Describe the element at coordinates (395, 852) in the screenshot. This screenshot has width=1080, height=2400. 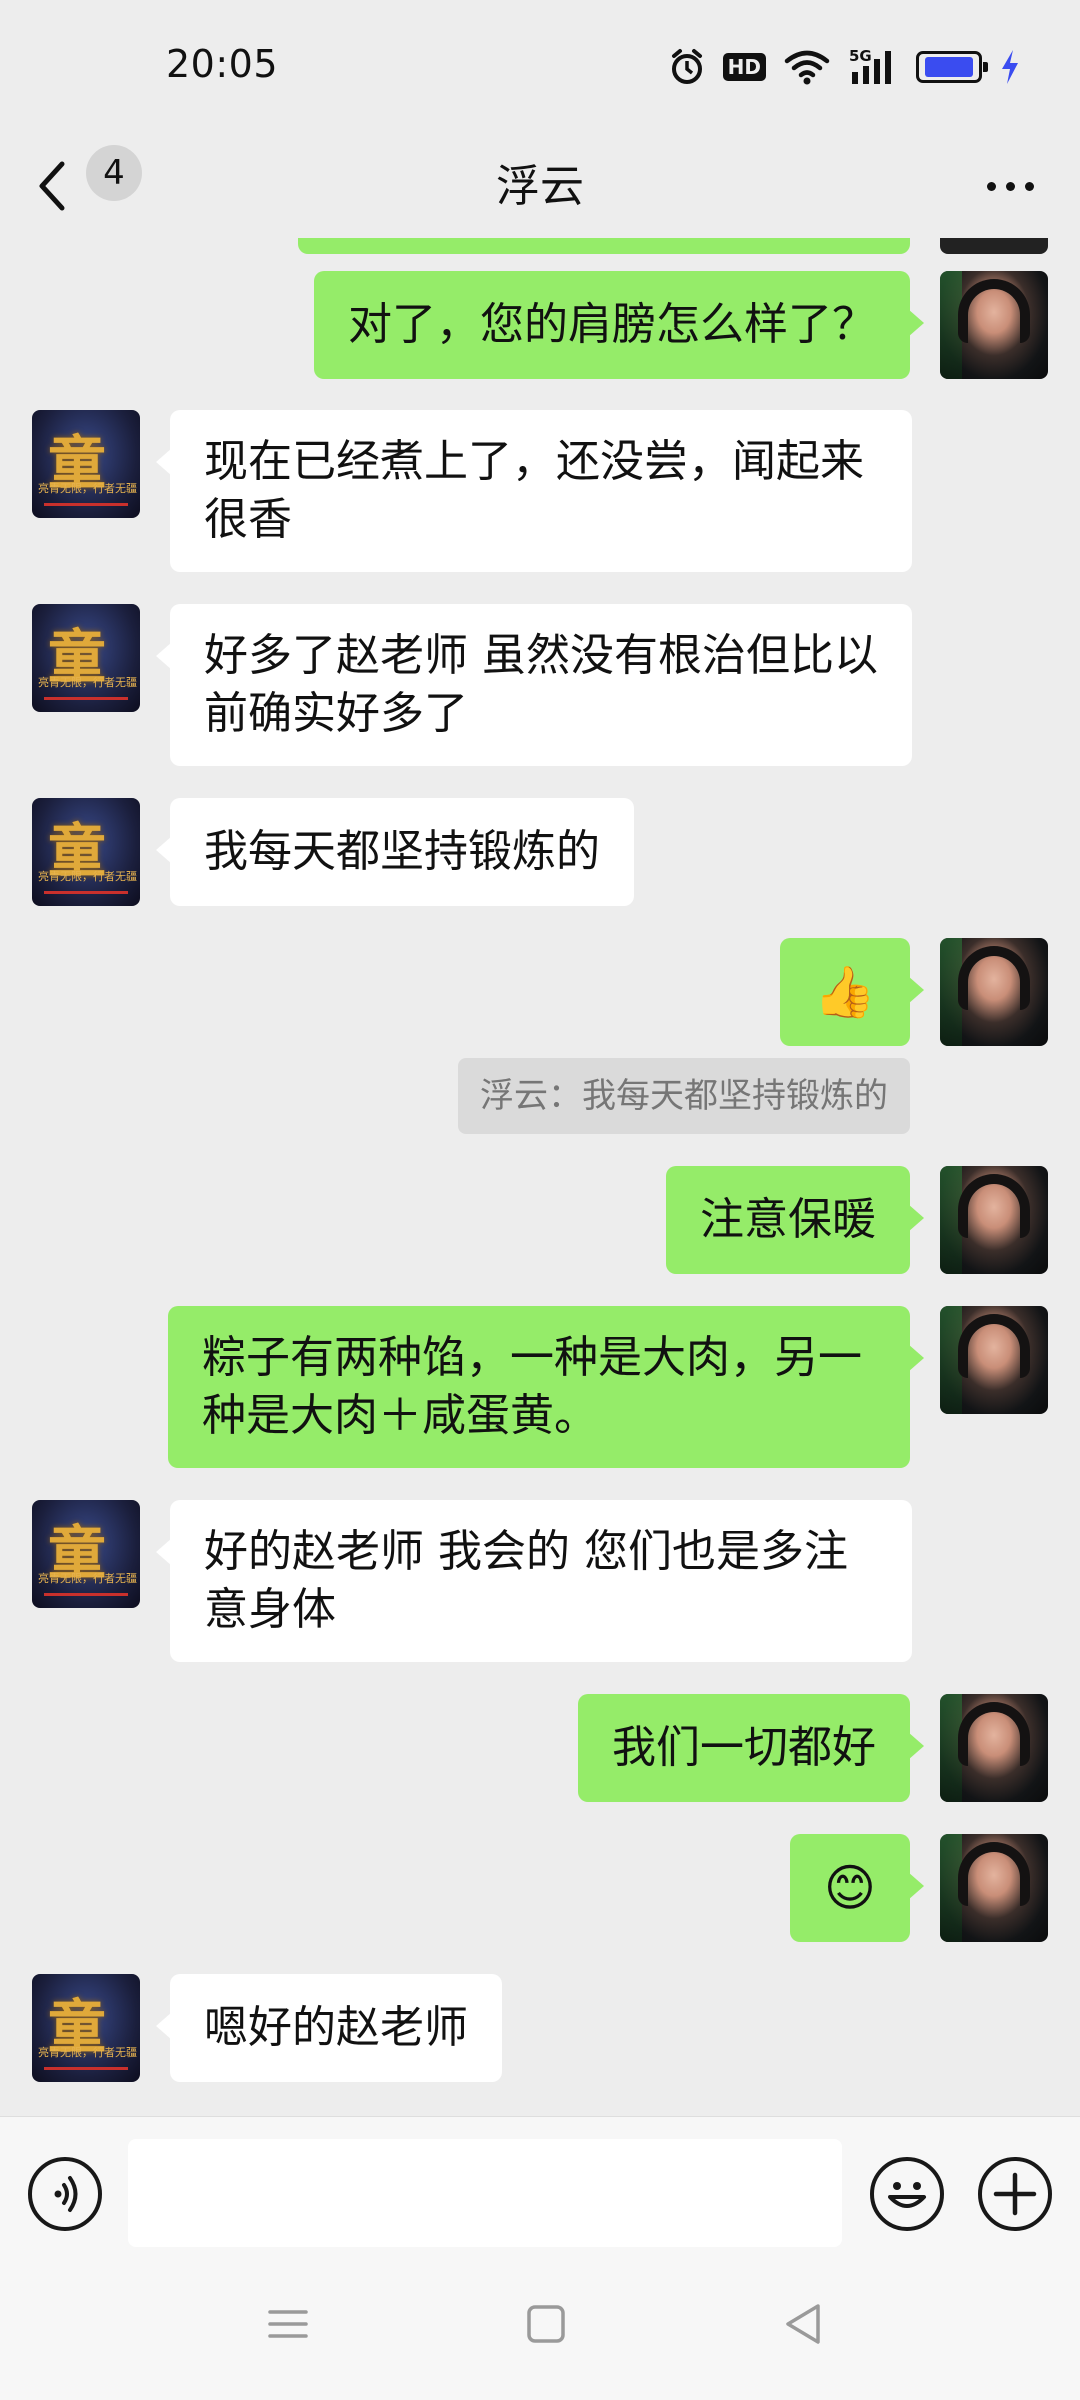
I see `incoming-message: 我每天都坚持锻炼的` at that location.